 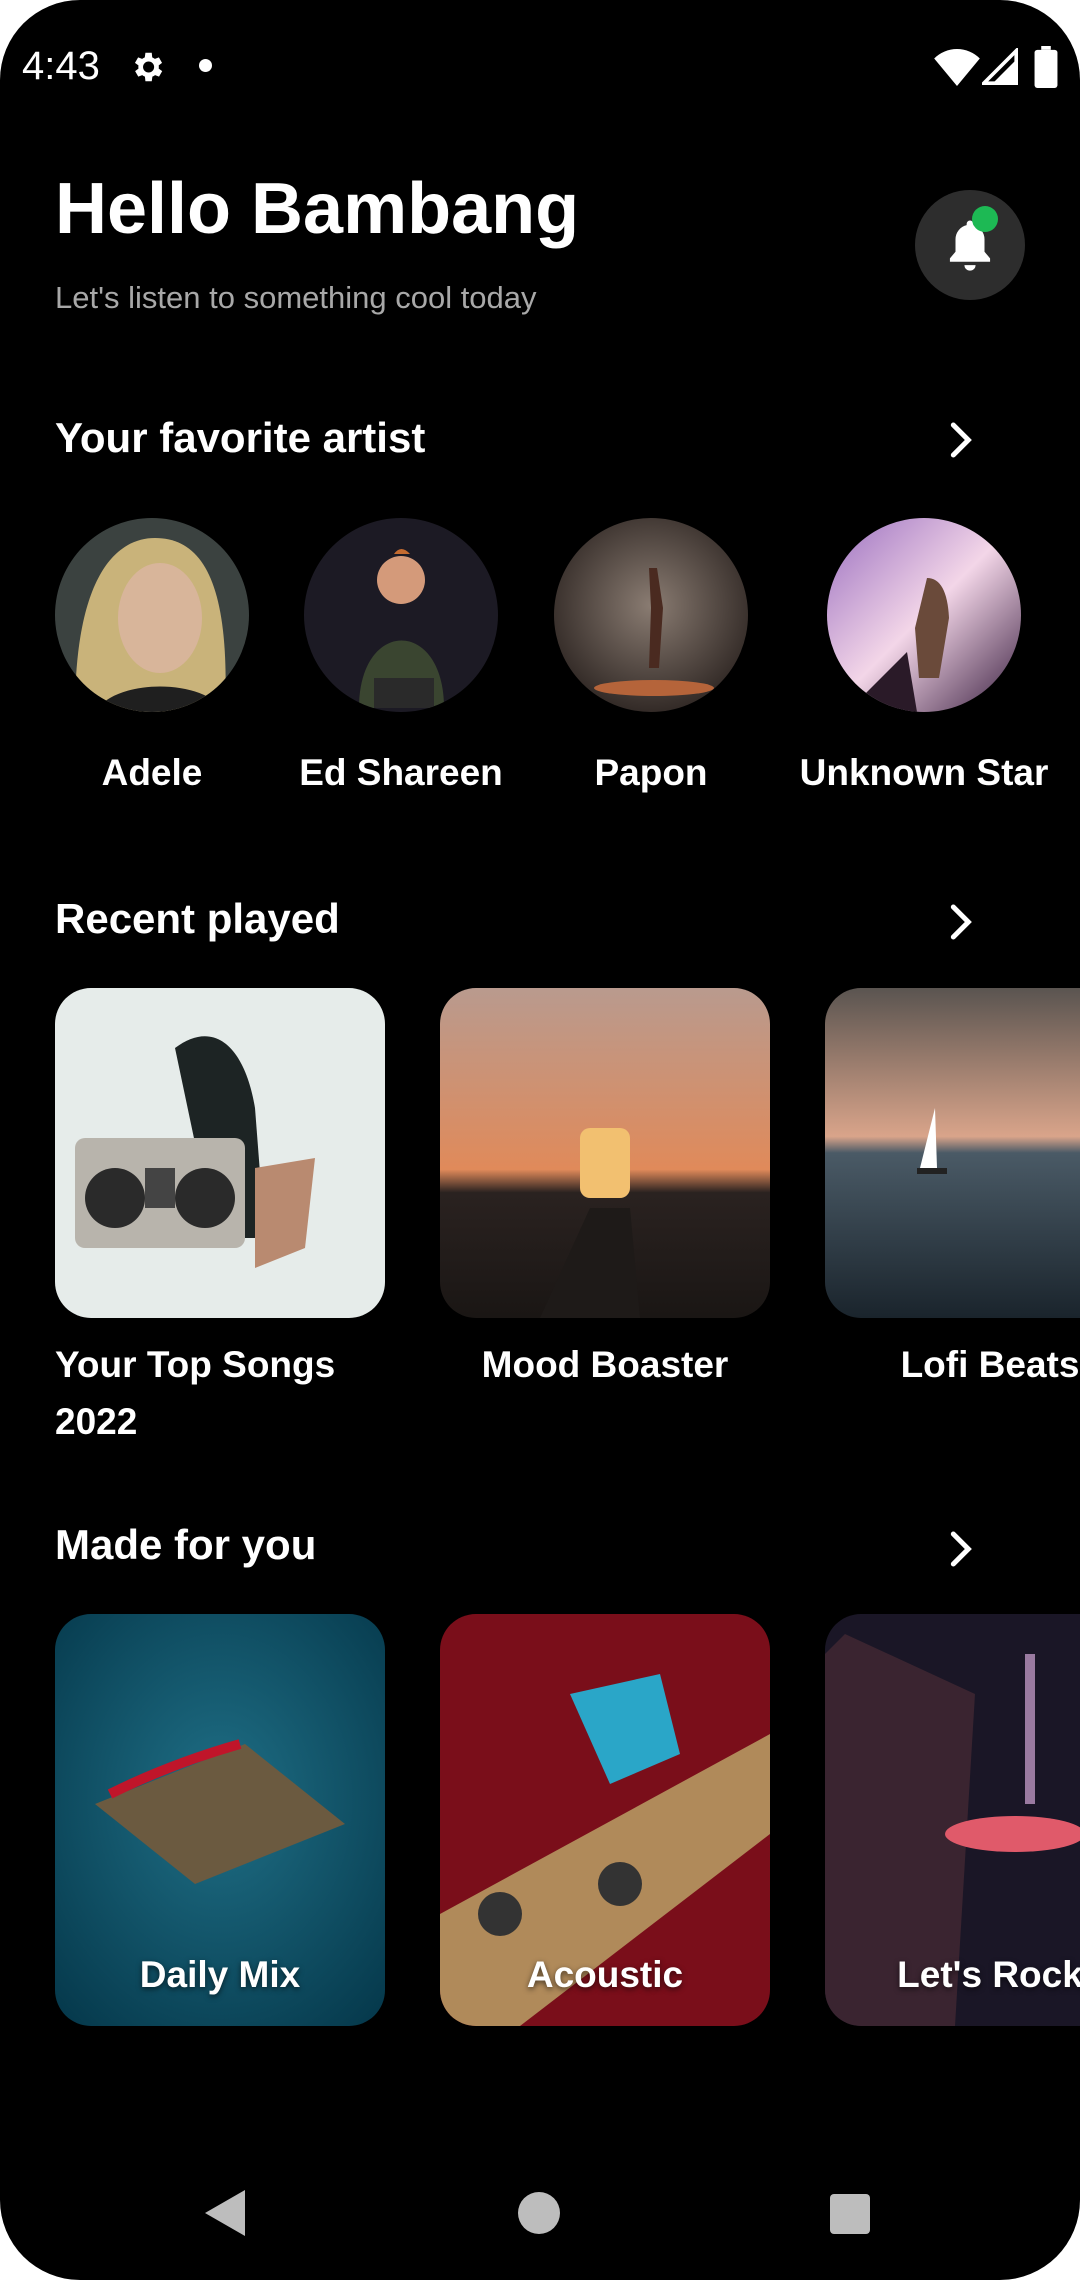 I want to click on artist-avatar-papon, so click(x=651, y=615).